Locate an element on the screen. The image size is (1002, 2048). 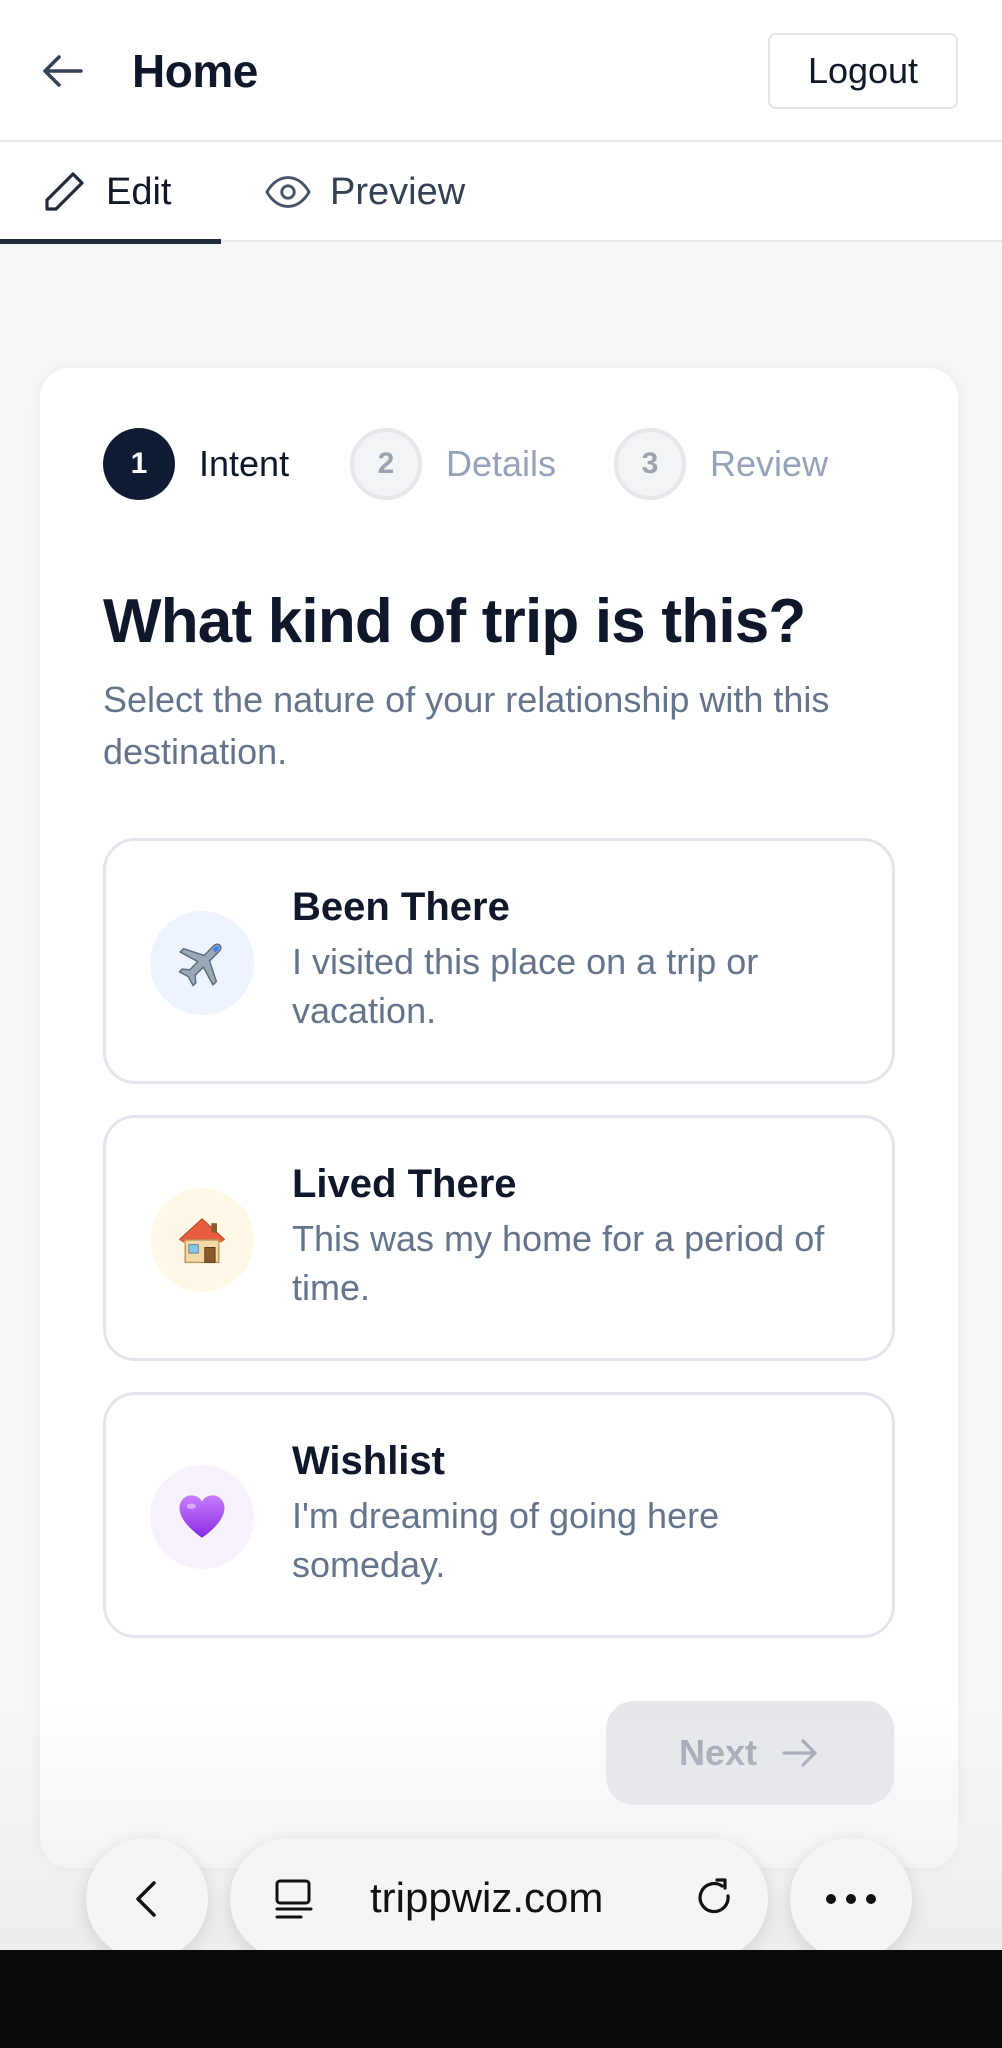
arrow-left-icon is located at coordinates (63, 71).